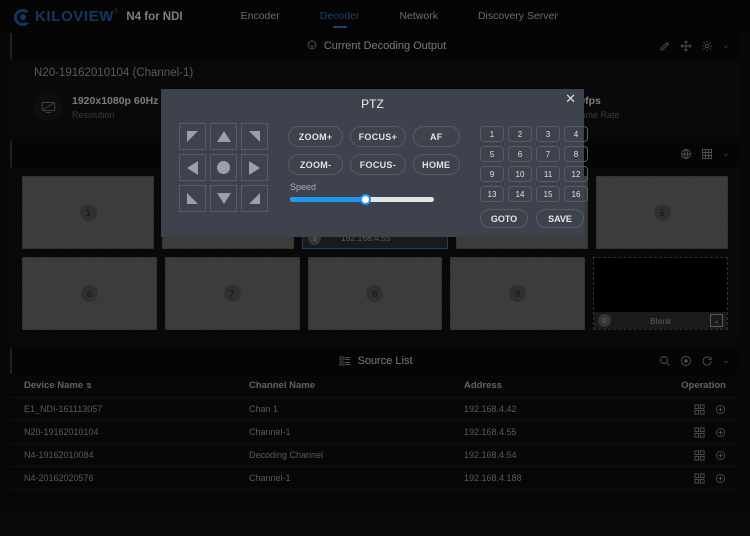 The width and height of the screenshot is (750, 536). I want to click on ptz-dialog-body: ZOOM+ FOCUS+ AF ZOOM- FOCUS- HOME Speed, so click(374, 173).